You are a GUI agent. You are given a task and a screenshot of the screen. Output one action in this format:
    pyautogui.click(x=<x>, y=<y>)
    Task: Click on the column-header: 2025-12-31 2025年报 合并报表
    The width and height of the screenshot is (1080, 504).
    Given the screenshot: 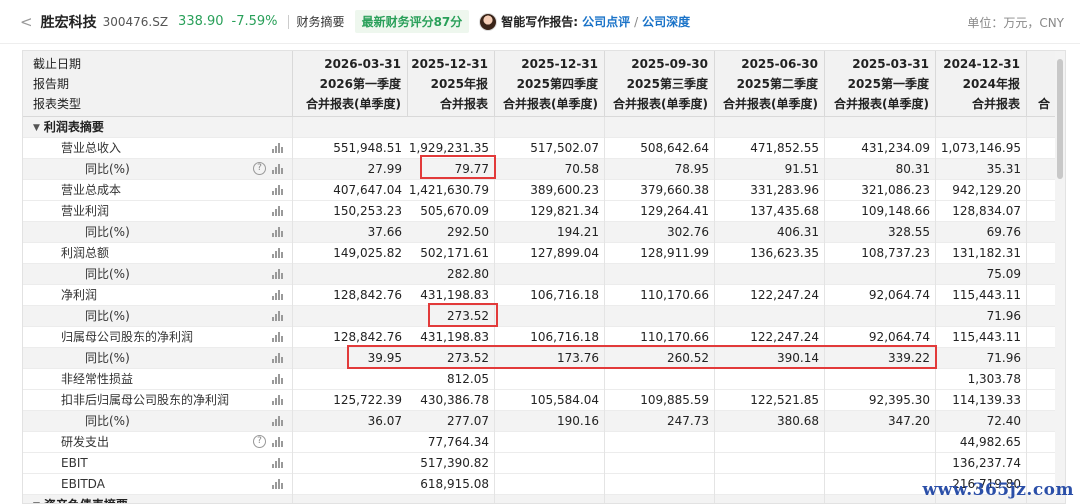 What is the action you would take?
    pyautogui.click(x=451, y=84)
    